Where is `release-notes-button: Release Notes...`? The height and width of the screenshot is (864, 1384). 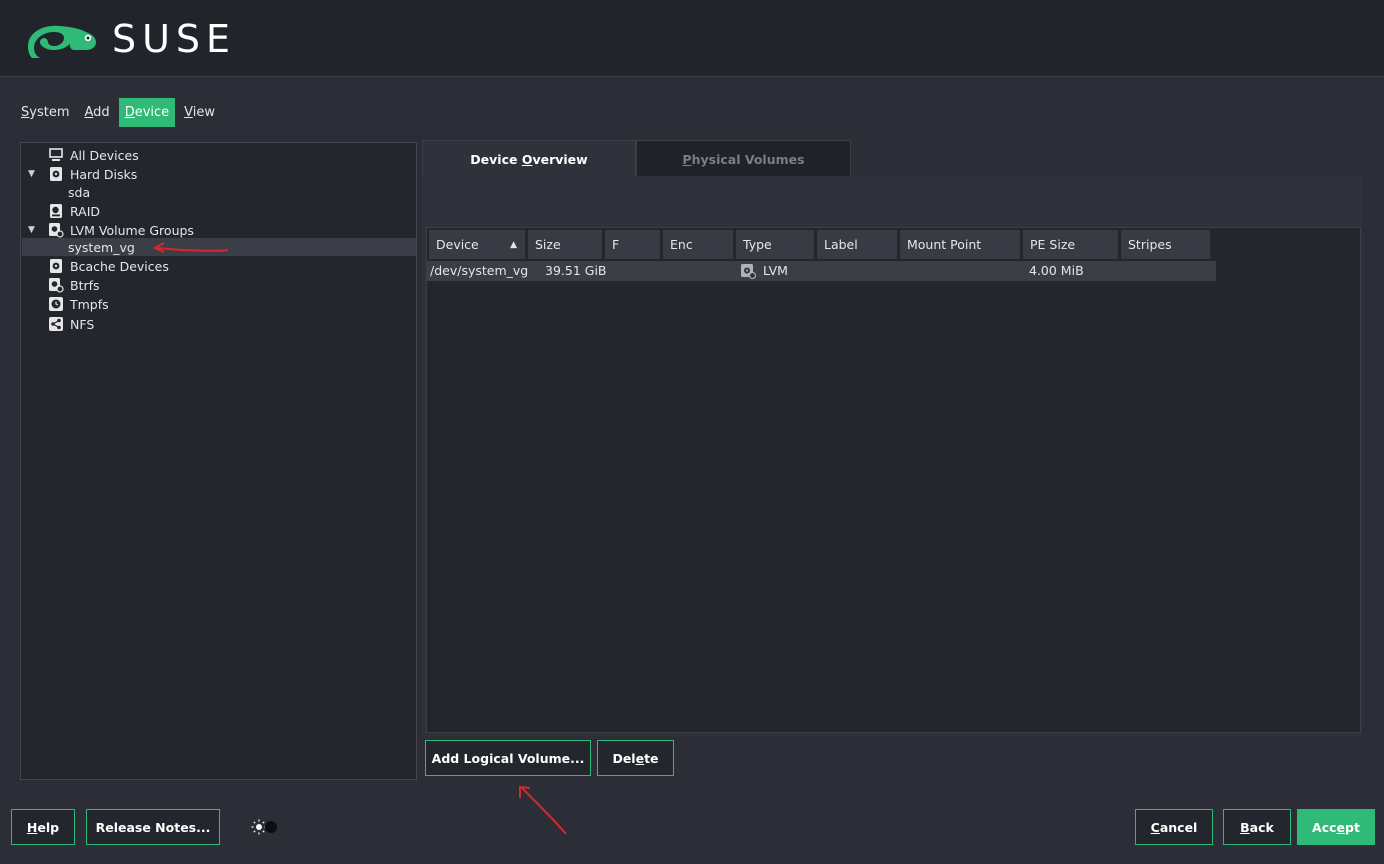 release-notes-button: Release Notes... is located at coordinates (153, 827).